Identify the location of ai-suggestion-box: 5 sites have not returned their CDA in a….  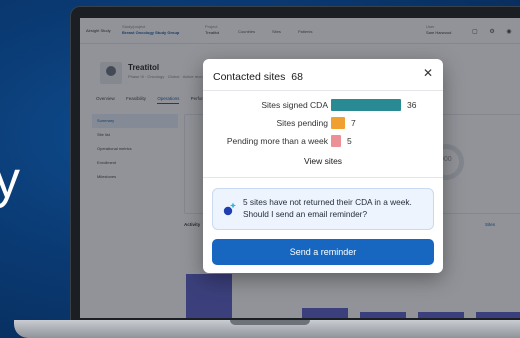
(323, 209).